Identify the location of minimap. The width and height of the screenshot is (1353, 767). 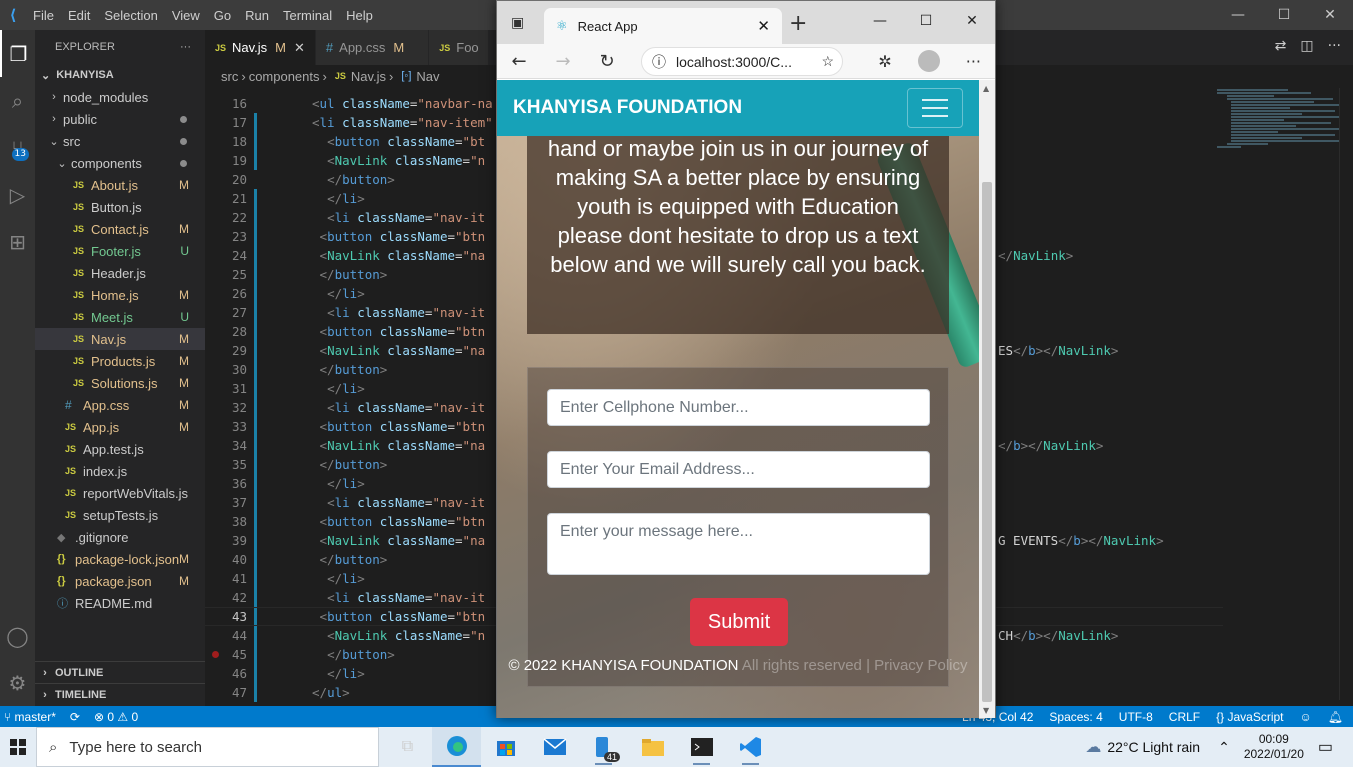
(1280, 158).